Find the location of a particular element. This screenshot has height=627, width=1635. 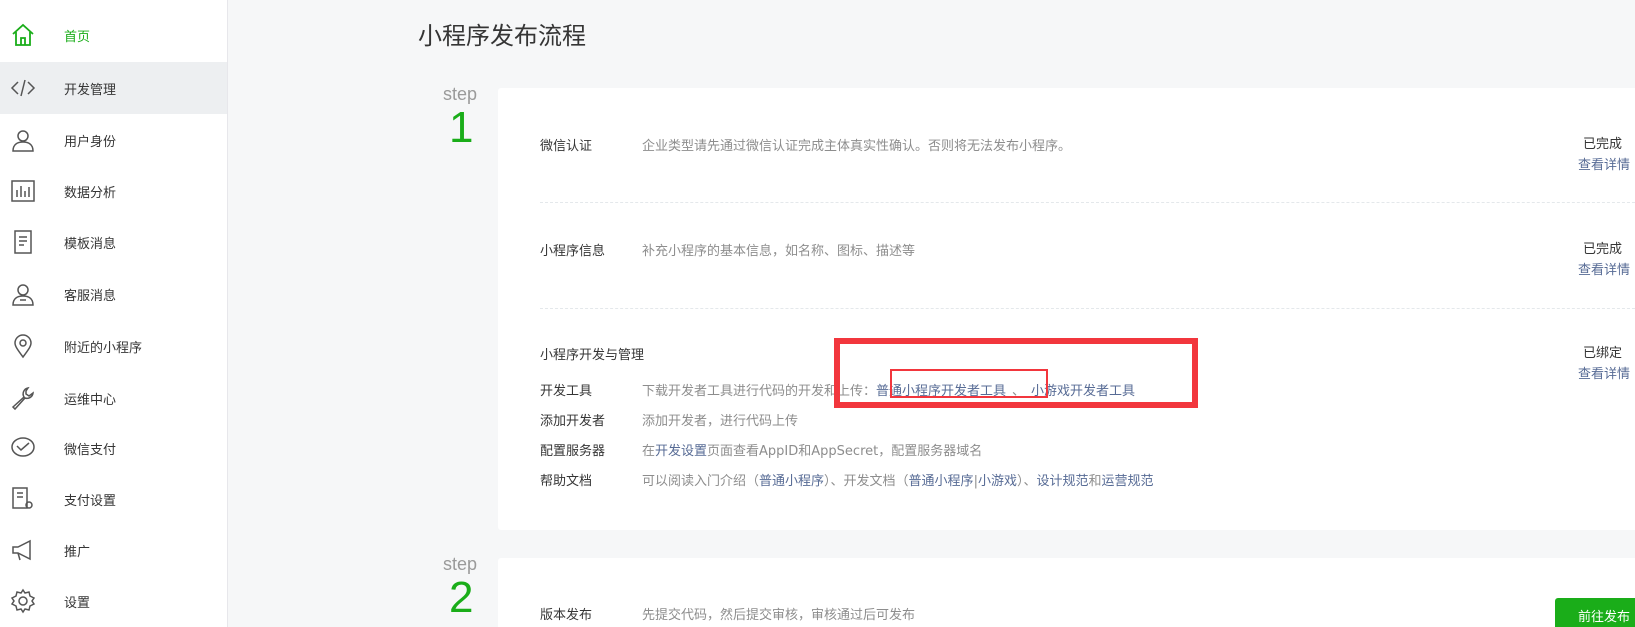

sidebar-item-label: 附近的小程序 is located at coordinates (103, 348).